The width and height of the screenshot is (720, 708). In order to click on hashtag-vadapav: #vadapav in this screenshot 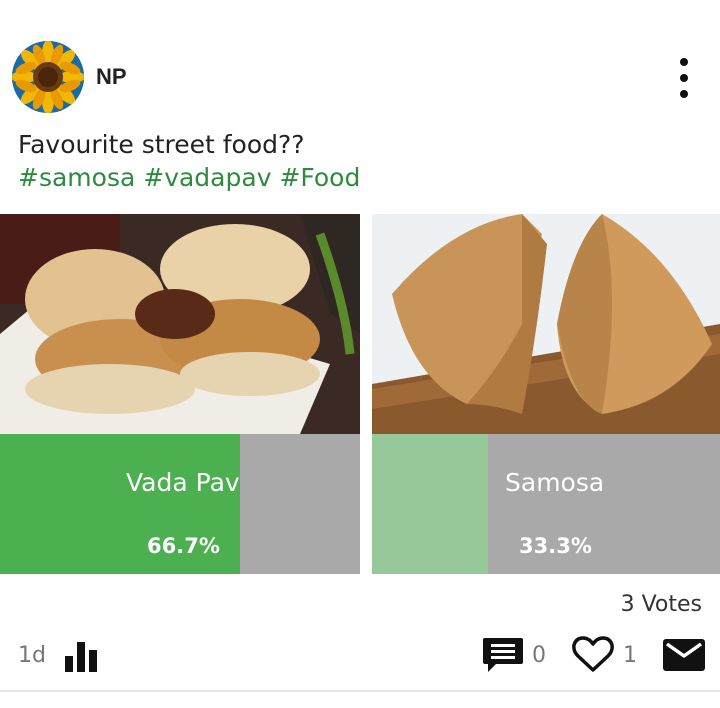, I will do `click(207, 177)`.